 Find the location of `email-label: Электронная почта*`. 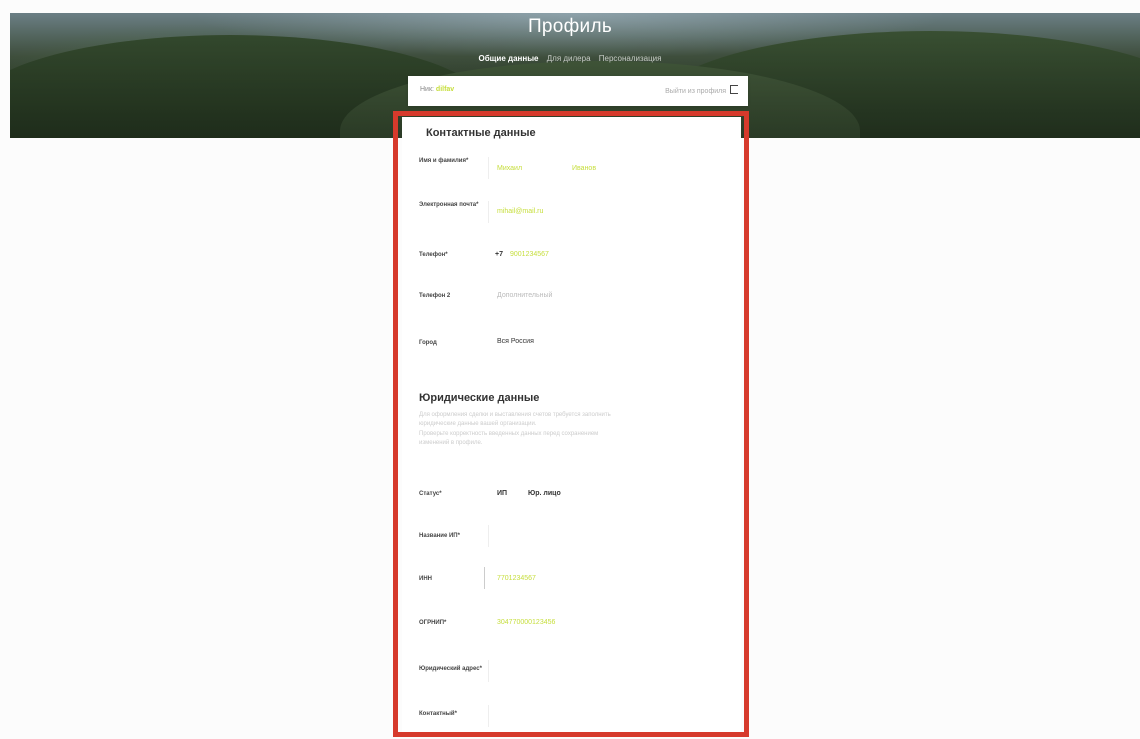

email-label: Электронная почта* is located at coordinates (449, 205).